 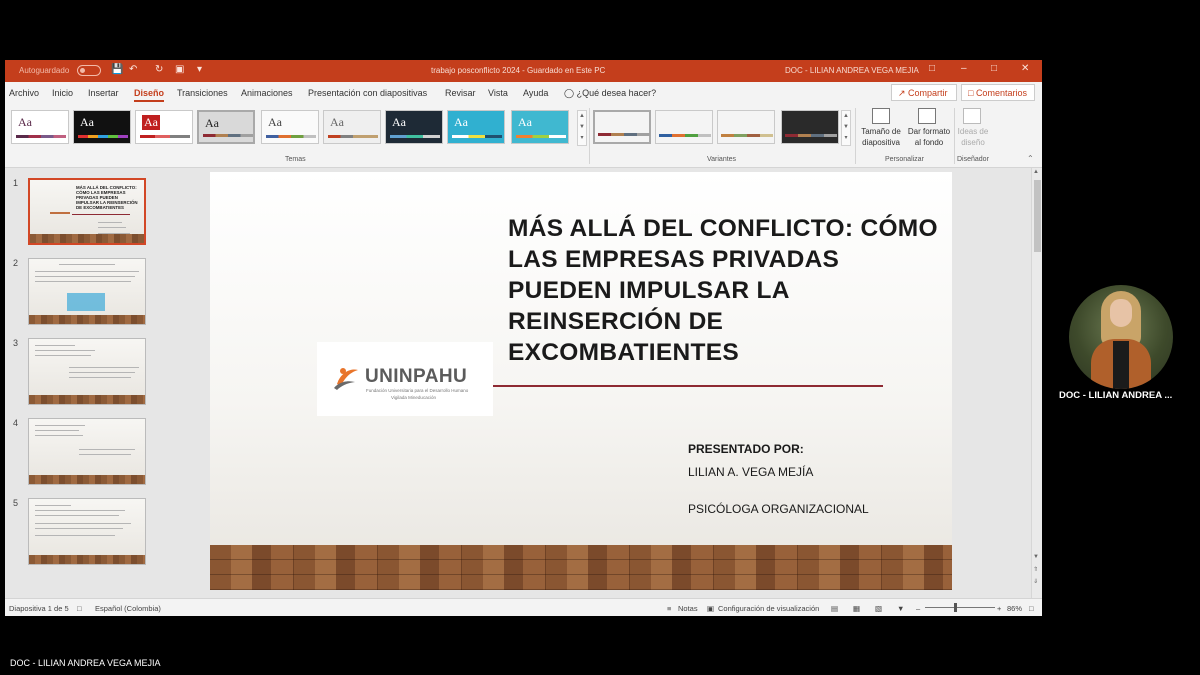 I want to click on display-settings-button: Configuración de visualización, so click(x=768, y=608).